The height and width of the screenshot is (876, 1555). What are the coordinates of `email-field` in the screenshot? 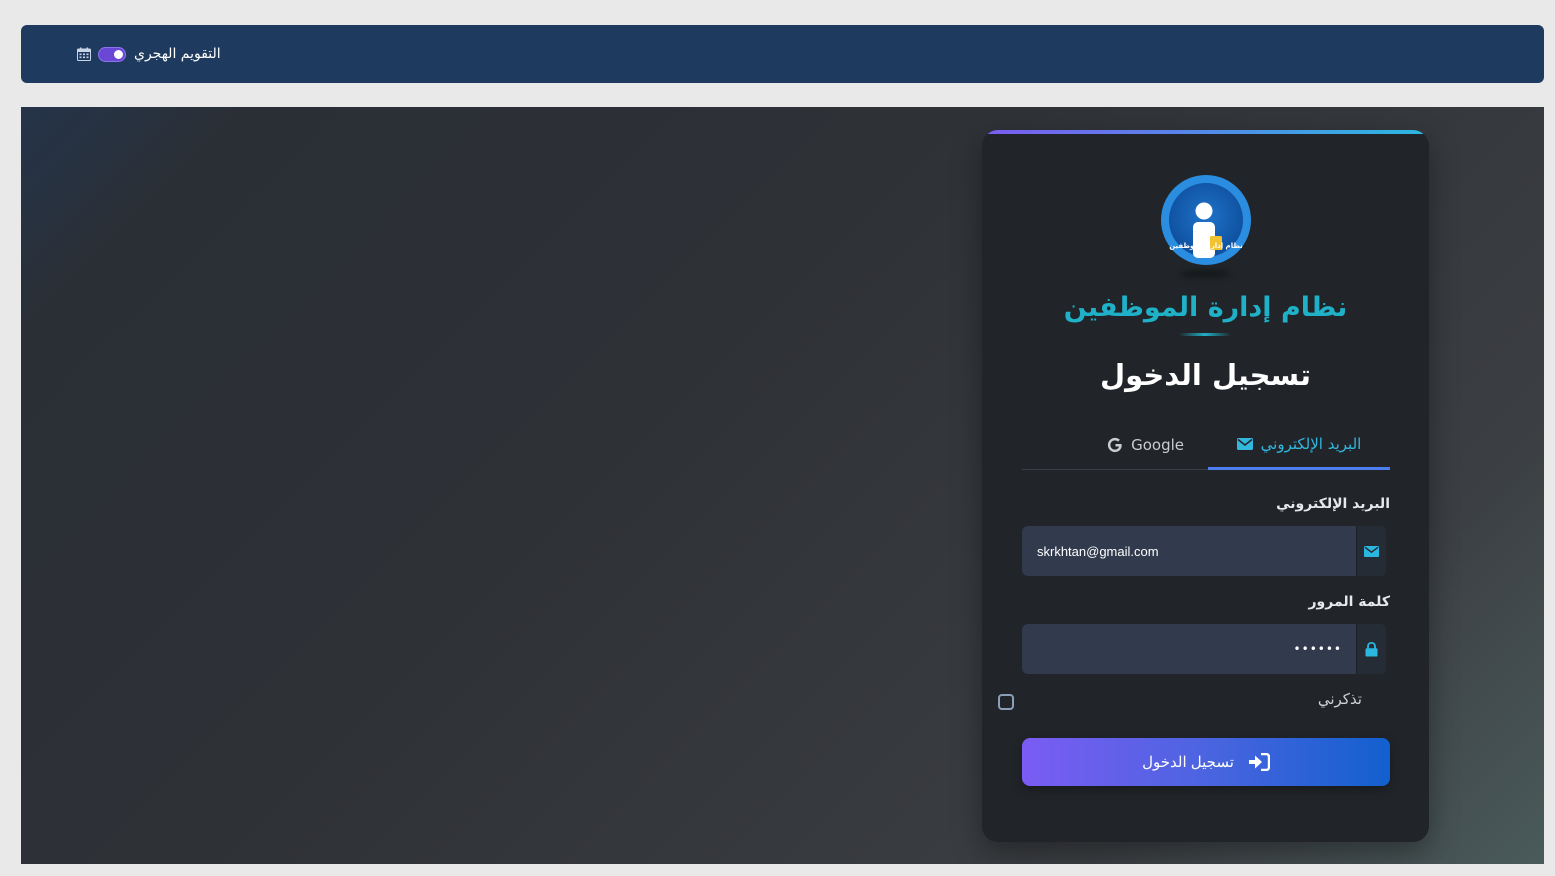 It's located at (1189, 551).